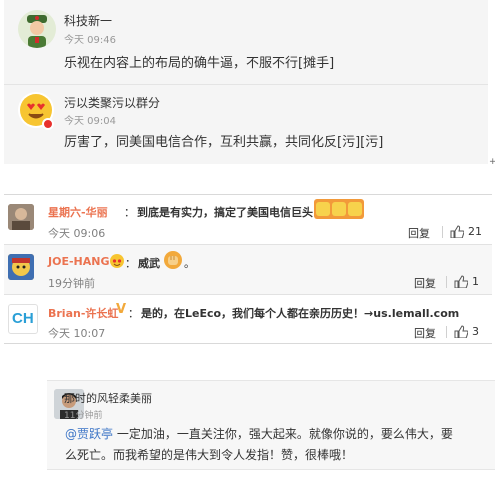 The image size is (495, 482). Describe the element at coordinates (259, 434) in the screenshot. I see `comment-text-line-1: @贾跃亭 一定加油，一直关注你，强大起来。就像你说的，要么伟大，要` at that location.